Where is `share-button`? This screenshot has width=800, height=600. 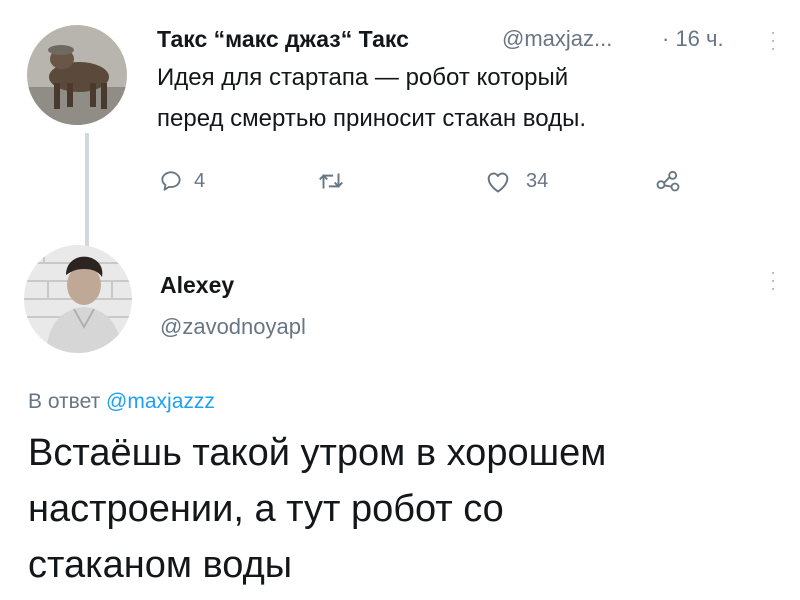
share-button is located at coordinates (668, 180).